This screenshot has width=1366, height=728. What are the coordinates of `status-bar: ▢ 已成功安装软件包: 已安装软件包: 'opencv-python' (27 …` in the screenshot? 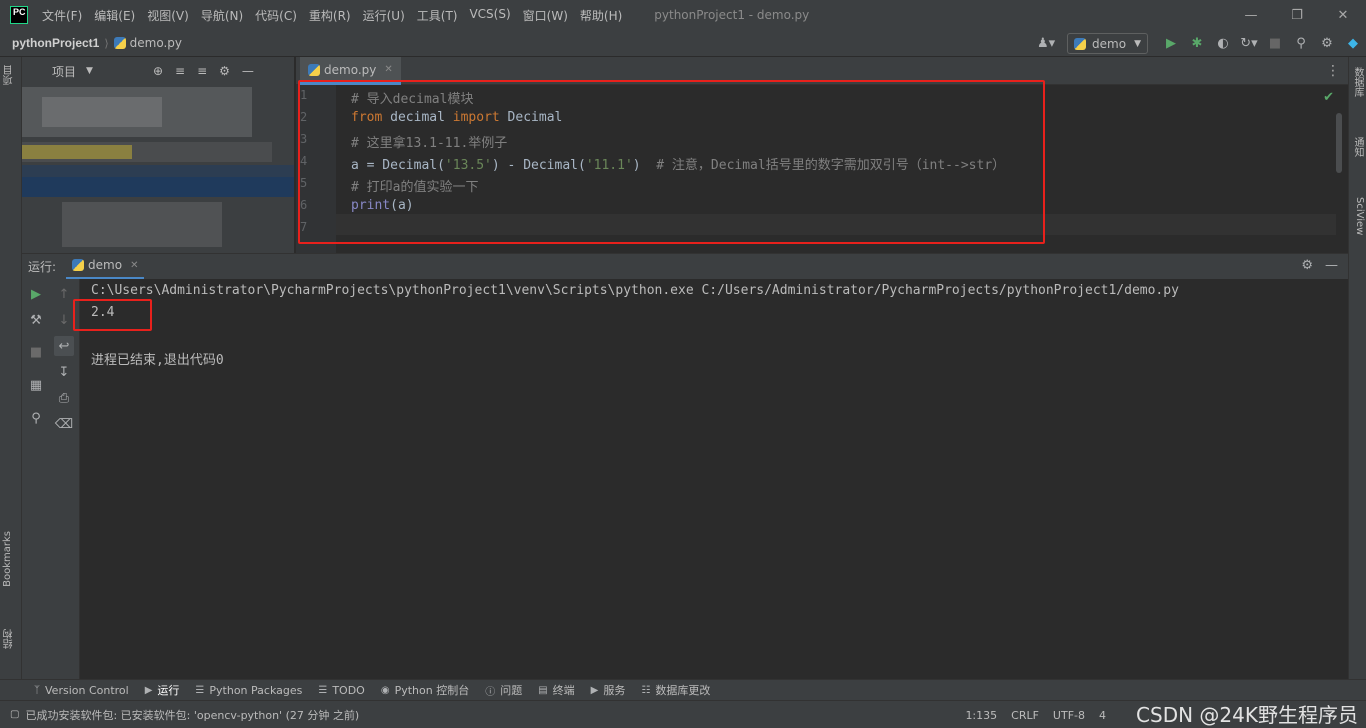 It's located at (683, 714).